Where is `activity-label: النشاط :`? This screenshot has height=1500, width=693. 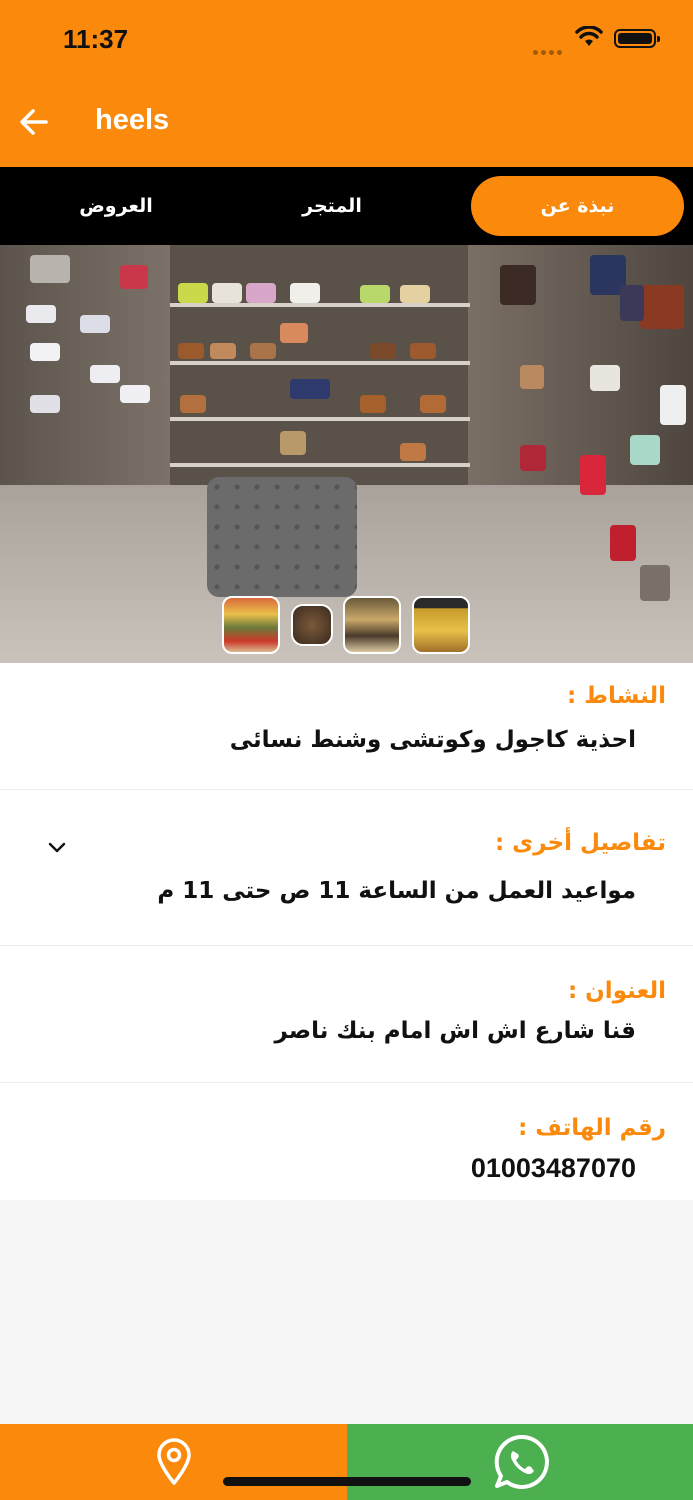
activity-label: النشاط : is located at coordinates (616, 696).